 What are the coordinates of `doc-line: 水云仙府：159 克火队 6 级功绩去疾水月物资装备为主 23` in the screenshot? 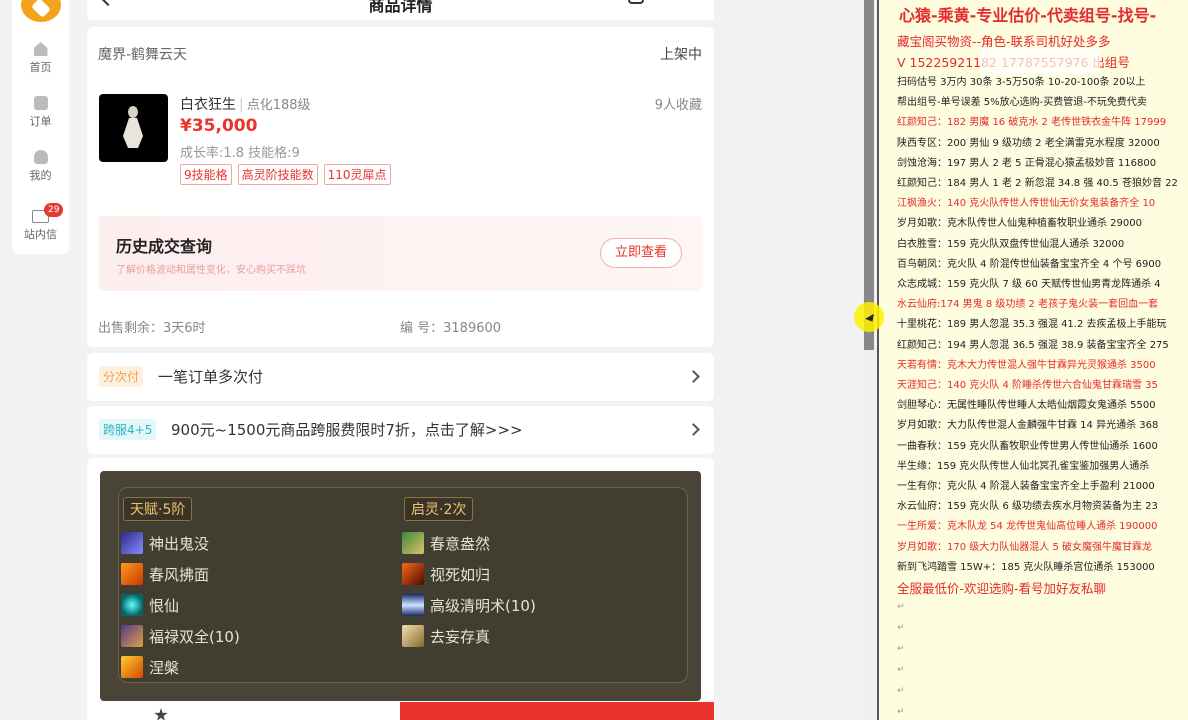 It's located at (1027, 507).